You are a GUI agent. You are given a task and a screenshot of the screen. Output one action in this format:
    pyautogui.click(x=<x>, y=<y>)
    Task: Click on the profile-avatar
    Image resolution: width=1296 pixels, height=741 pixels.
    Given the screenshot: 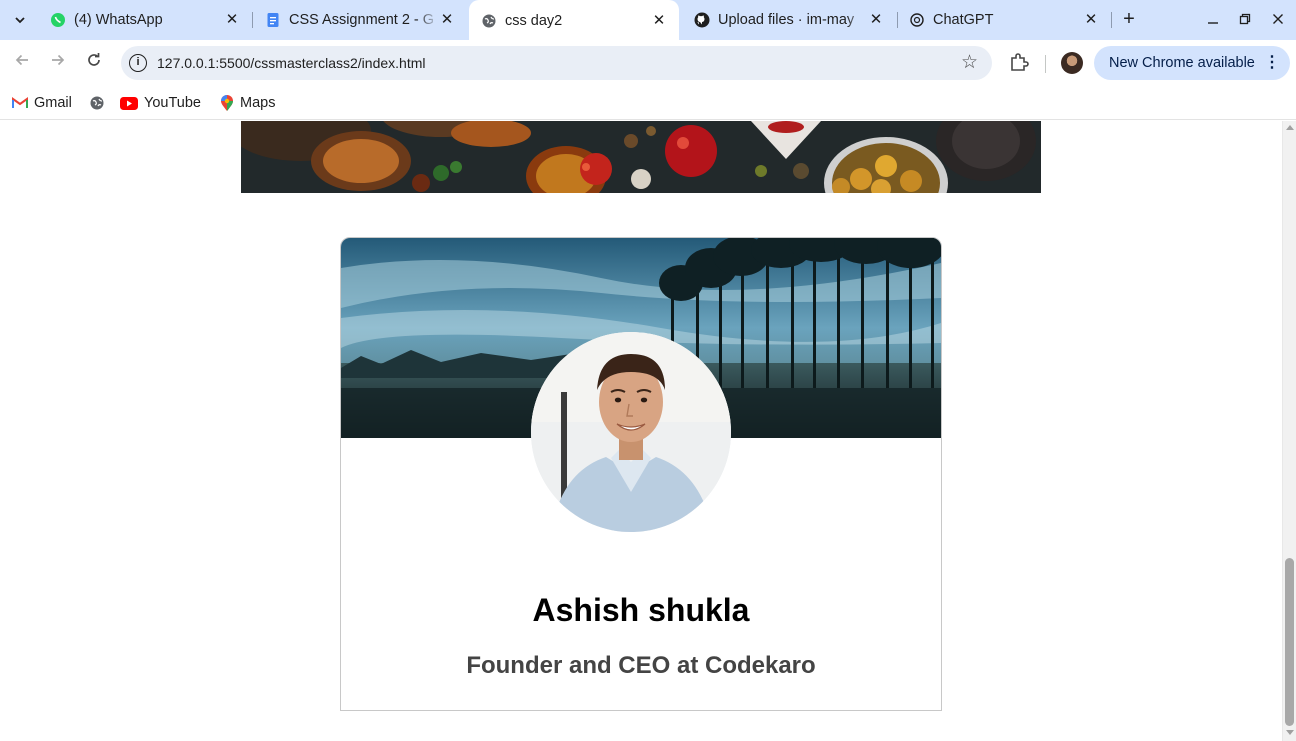 What is the action you would take?
    pyautogui.click(x=1072, y=63)
    